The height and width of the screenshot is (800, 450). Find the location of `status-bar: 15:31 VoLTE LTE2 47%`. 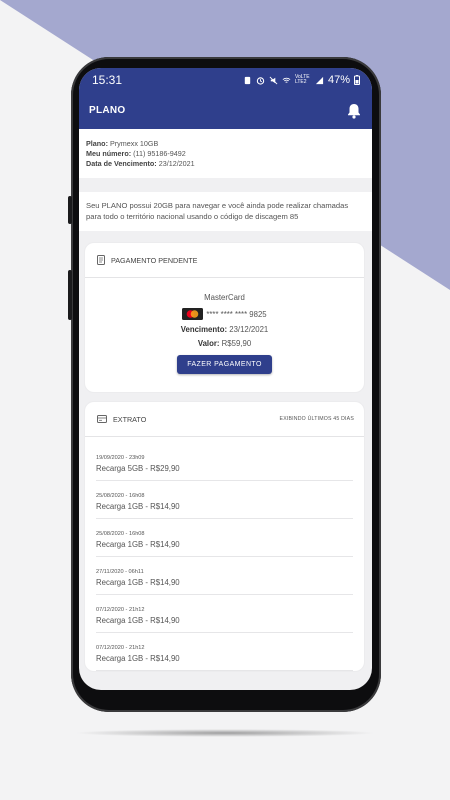

status-bar: 15:31 VoLTE LTE2 47% is located at coordinates (225, 80).